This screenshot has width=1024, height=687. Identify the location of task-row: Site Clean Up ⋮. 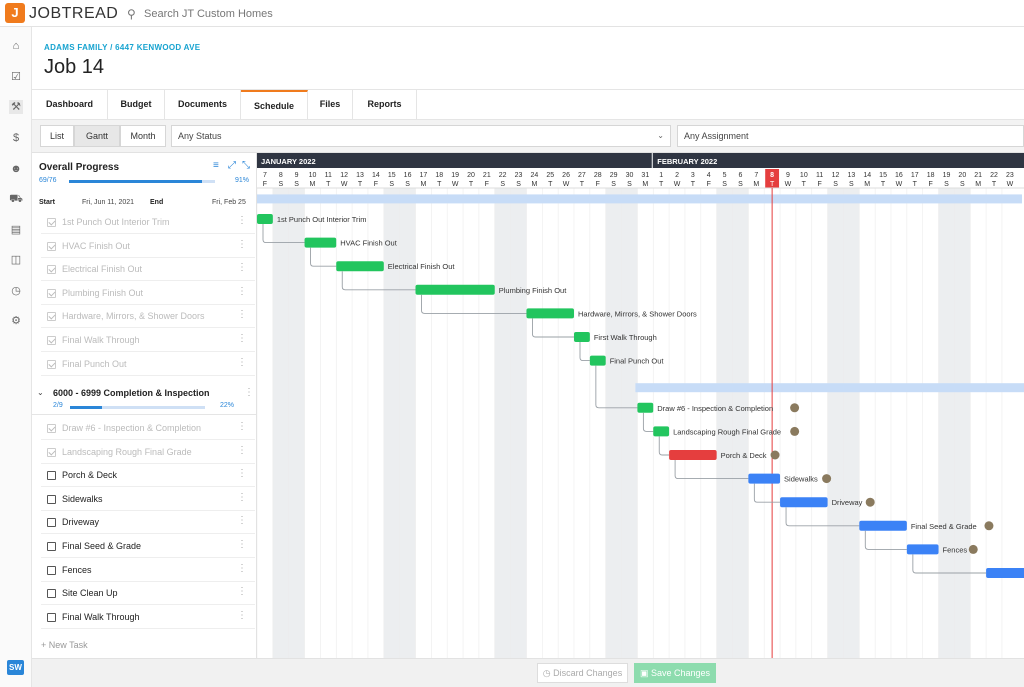
(148, 594).